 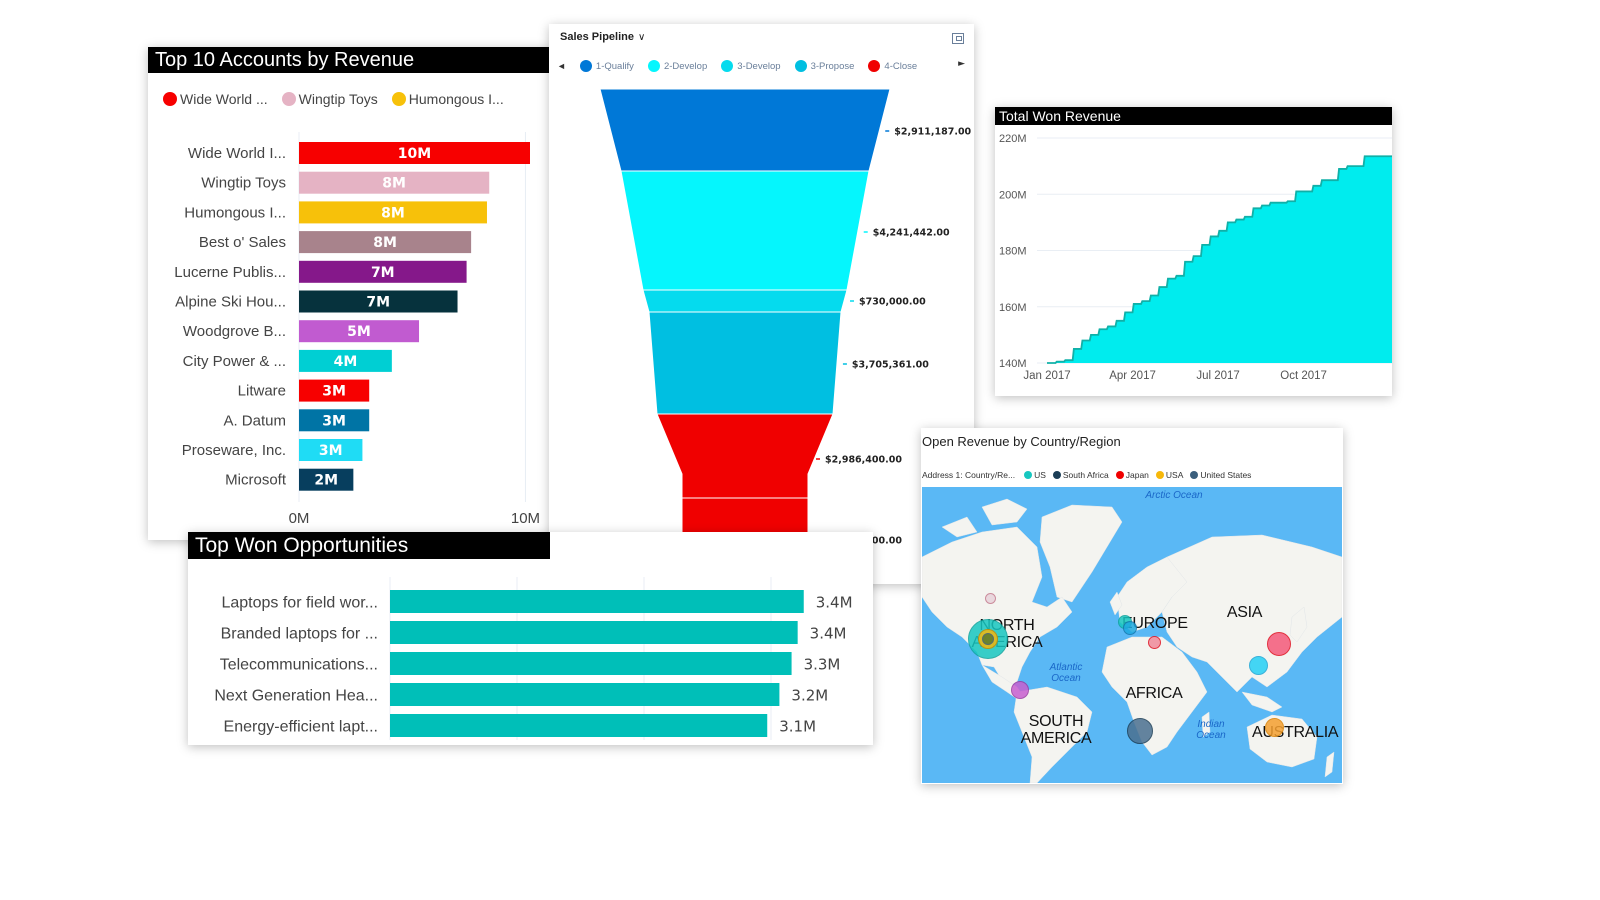 I want to click on south-america-label: SOUTH AMERICA, so click(x=1056, y=730).